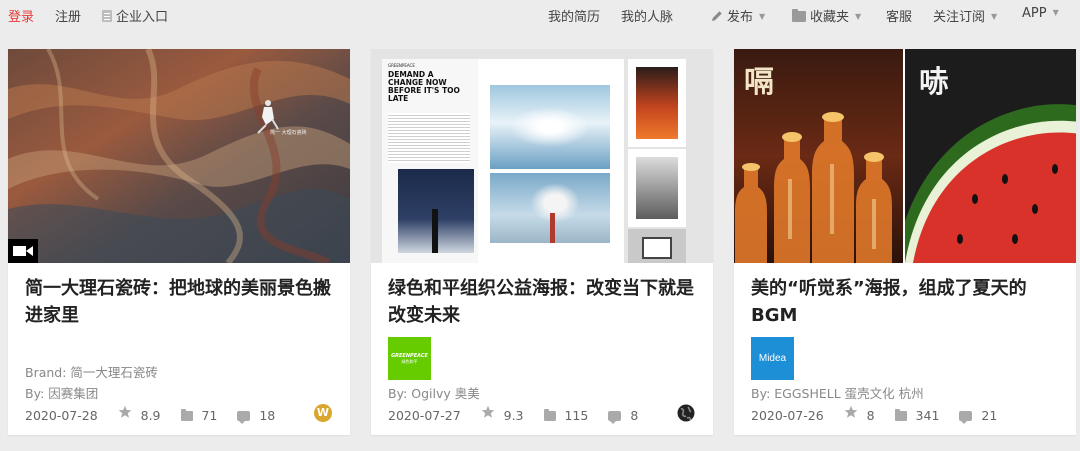  Describe the element at coordinates (550, 127) in the screenshot. I see `poster-glacier-image` at that location.